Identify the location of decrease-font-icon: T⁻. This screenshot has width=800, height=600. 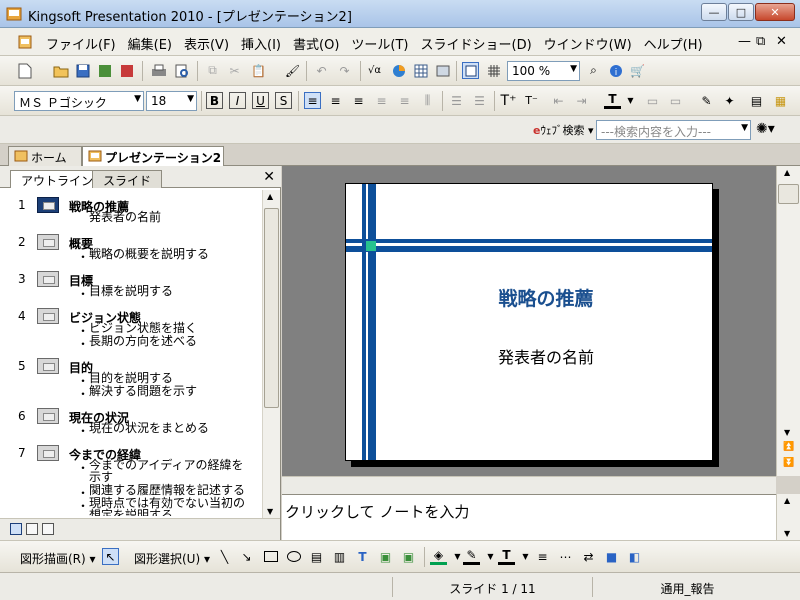
(531, 100).